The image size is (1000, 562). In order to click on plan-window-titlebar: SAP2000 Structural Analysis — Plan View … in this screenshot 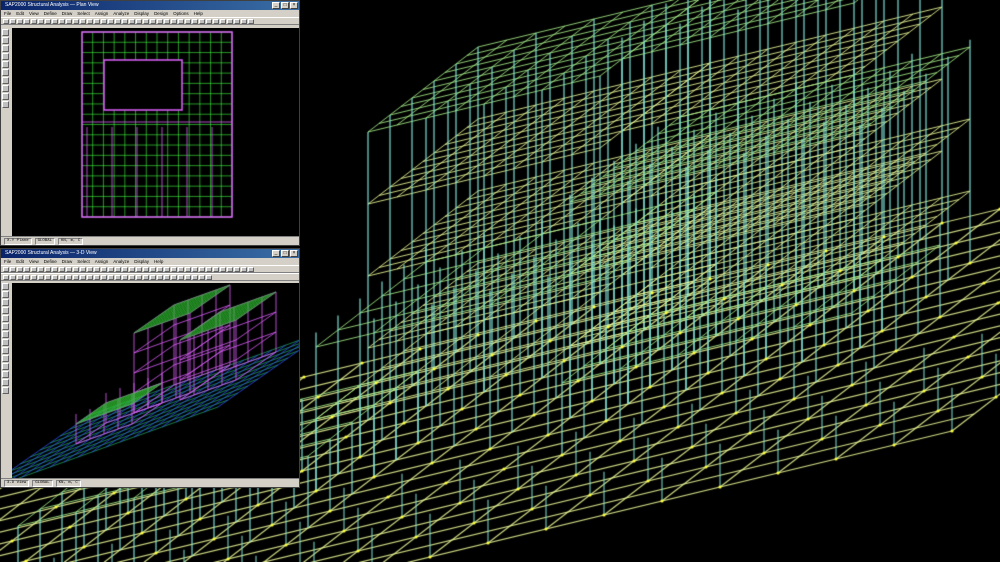, I will do `click(150, 5)`.